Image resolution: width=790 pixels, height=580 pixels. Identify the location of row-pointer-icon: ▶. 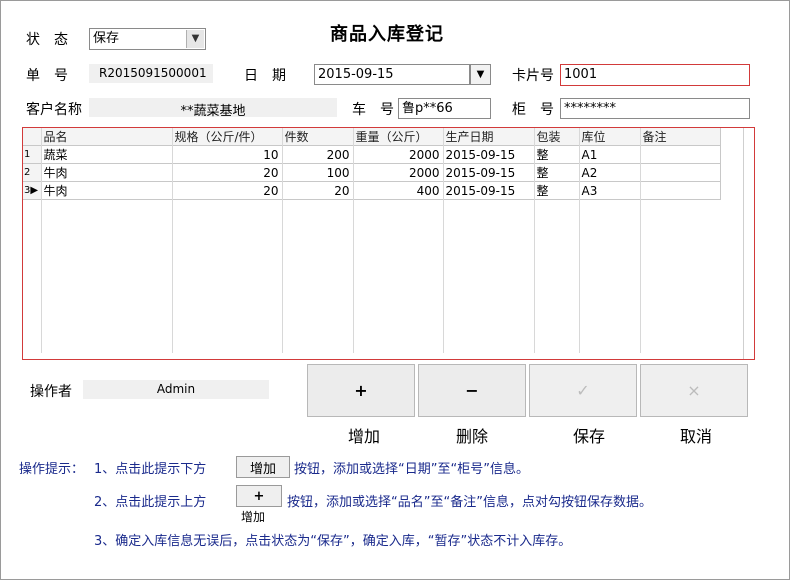
(34, 190).